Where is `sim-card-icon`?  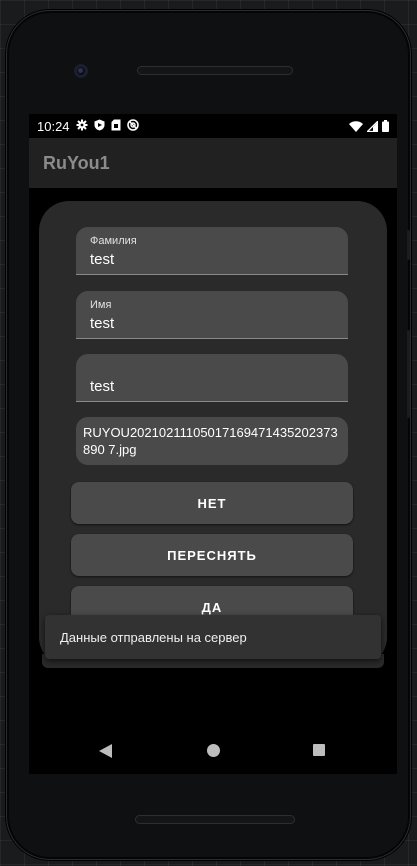 sim-card-icon is located at coordinates (116, 125).